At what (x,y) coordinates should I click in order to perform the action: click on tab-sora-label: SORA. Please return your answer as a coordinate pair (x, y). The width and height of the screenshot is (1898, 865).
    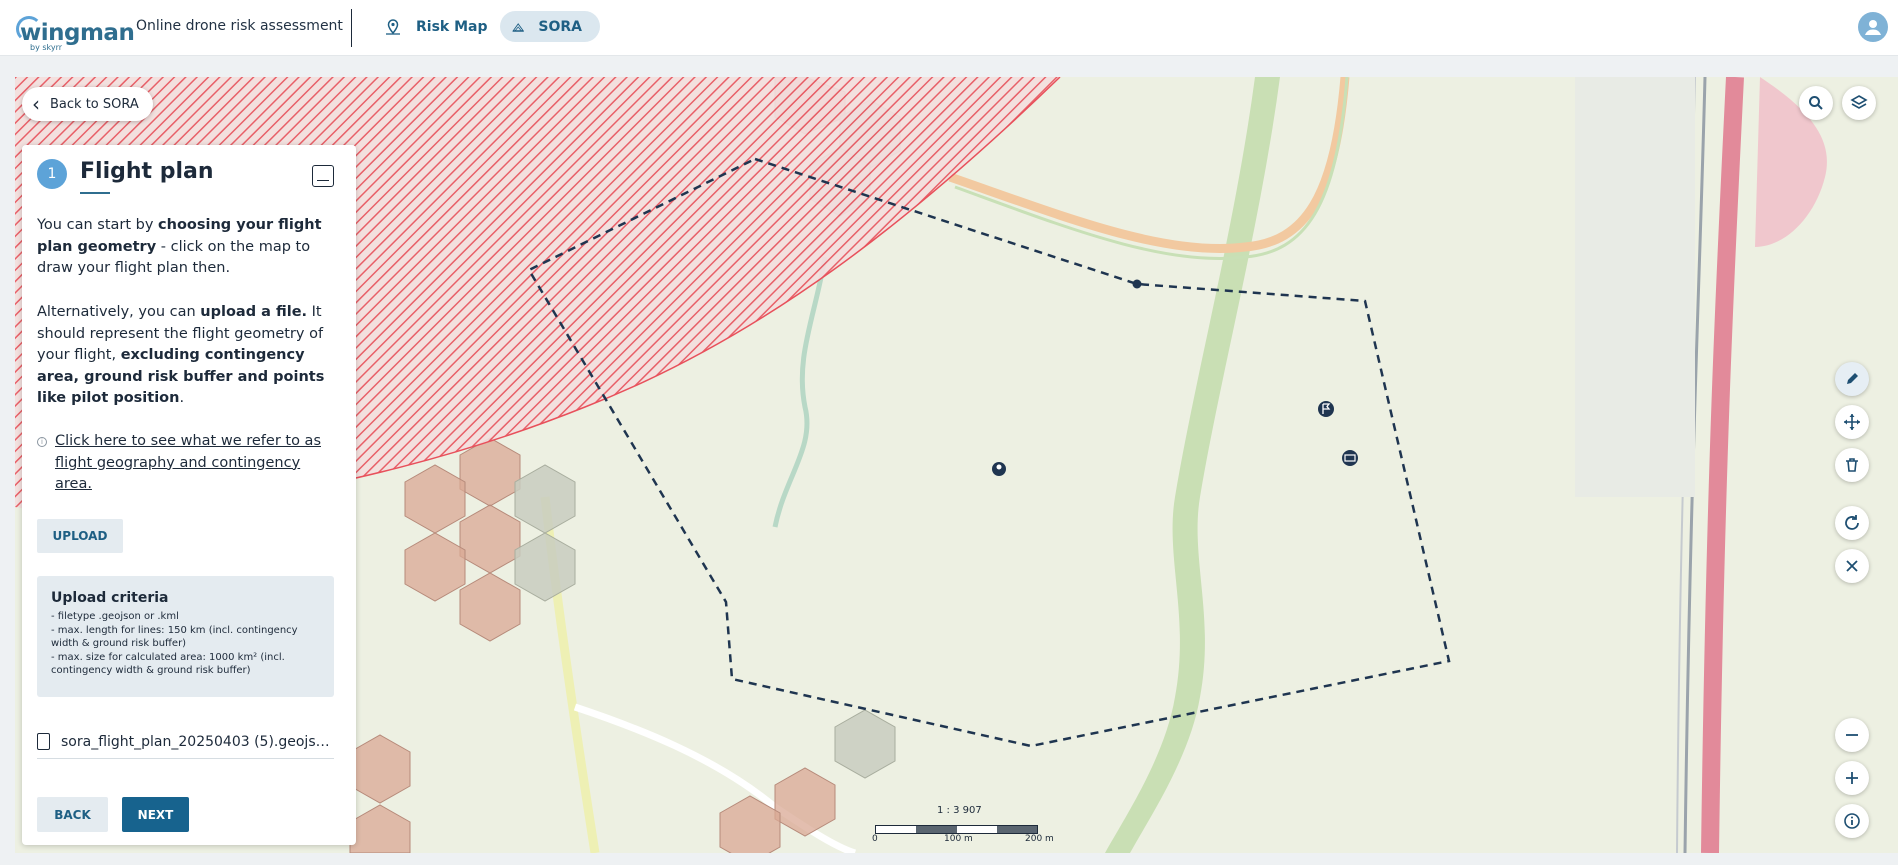
    Looking at the image, I should click on (560, 26).